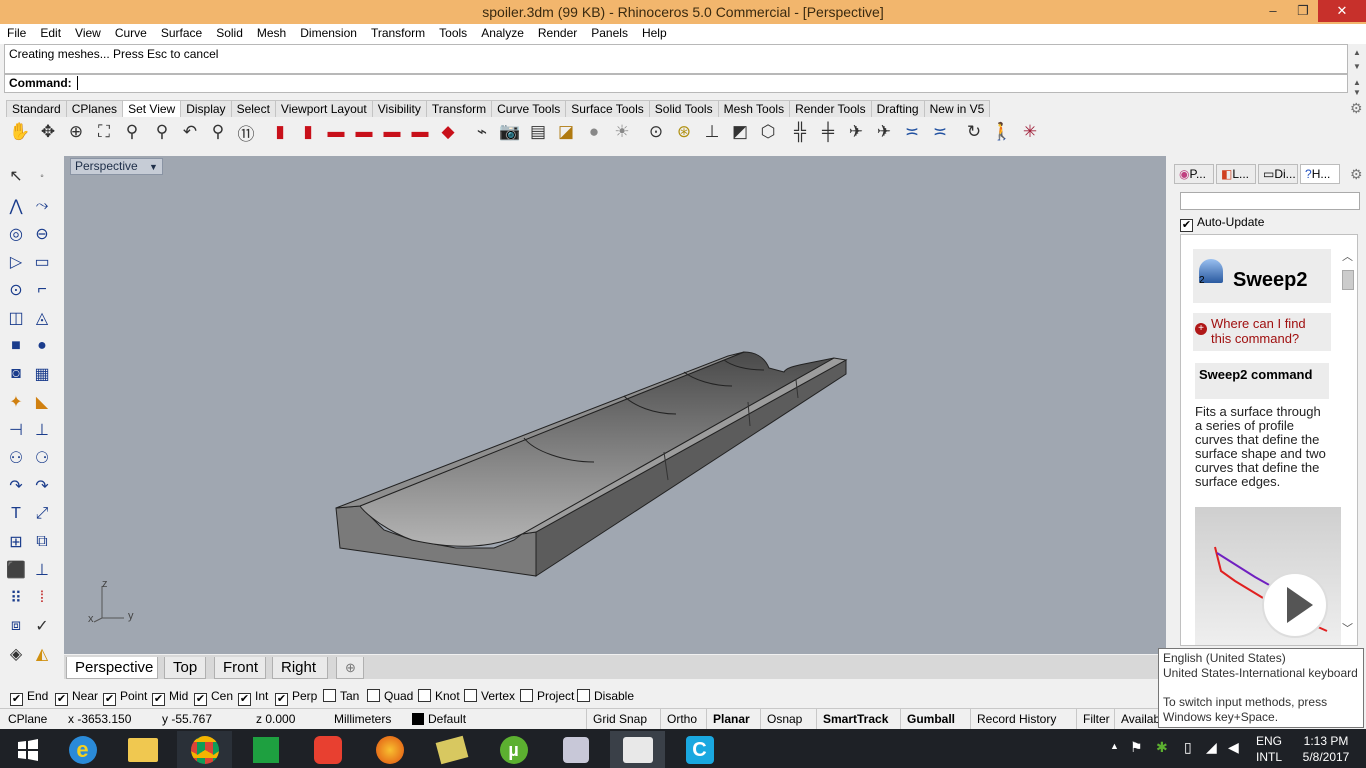 This screenshot has height=768, width=1366. I want to click on osnap-cen: ✔ Cen, so click(213, 697).